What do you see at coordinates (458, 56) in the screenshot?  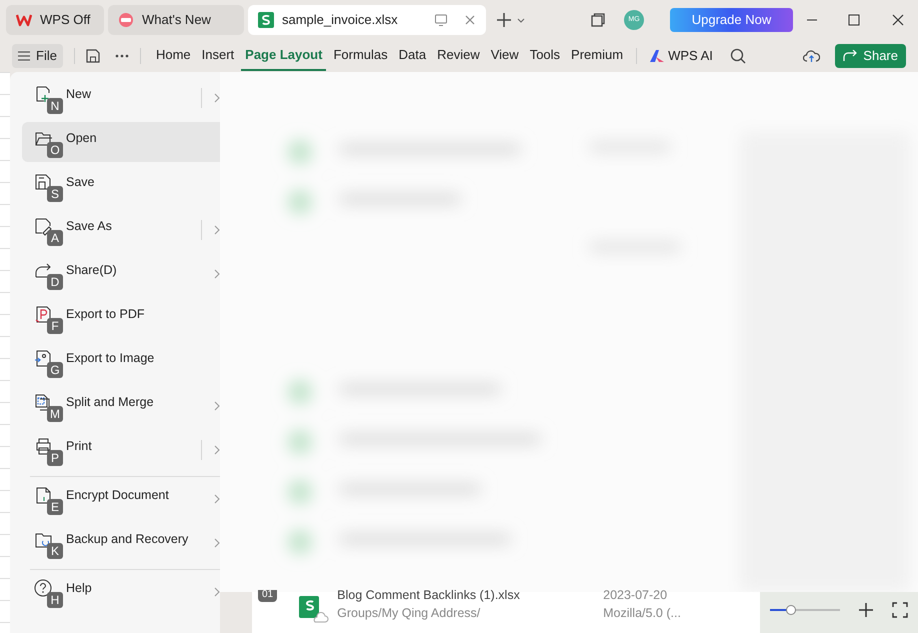 I see `ribbon-tab: Review` at bounding box center [458, 56].